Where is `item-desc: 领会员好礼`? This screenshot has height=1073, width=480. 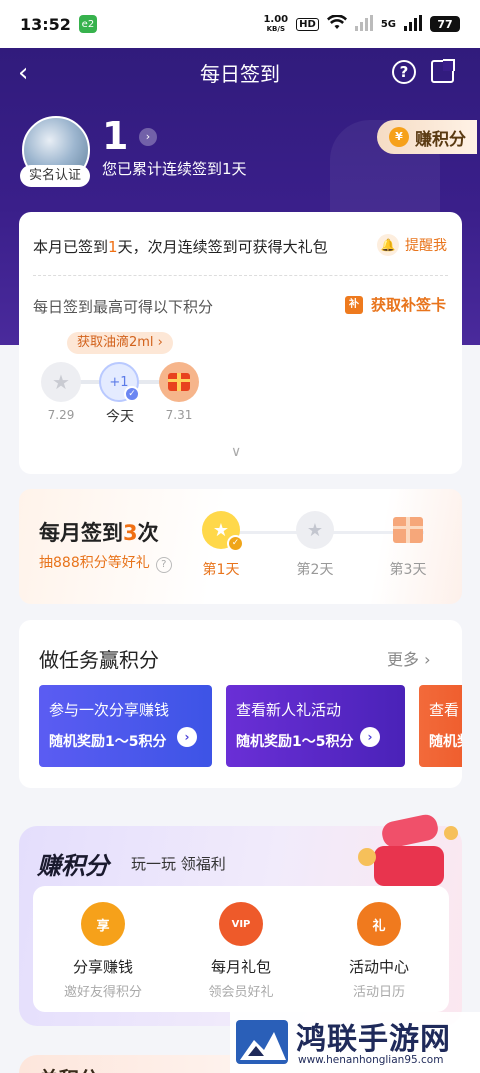
item-desc: 领会员好礼 is located at coordinates (241, 992).